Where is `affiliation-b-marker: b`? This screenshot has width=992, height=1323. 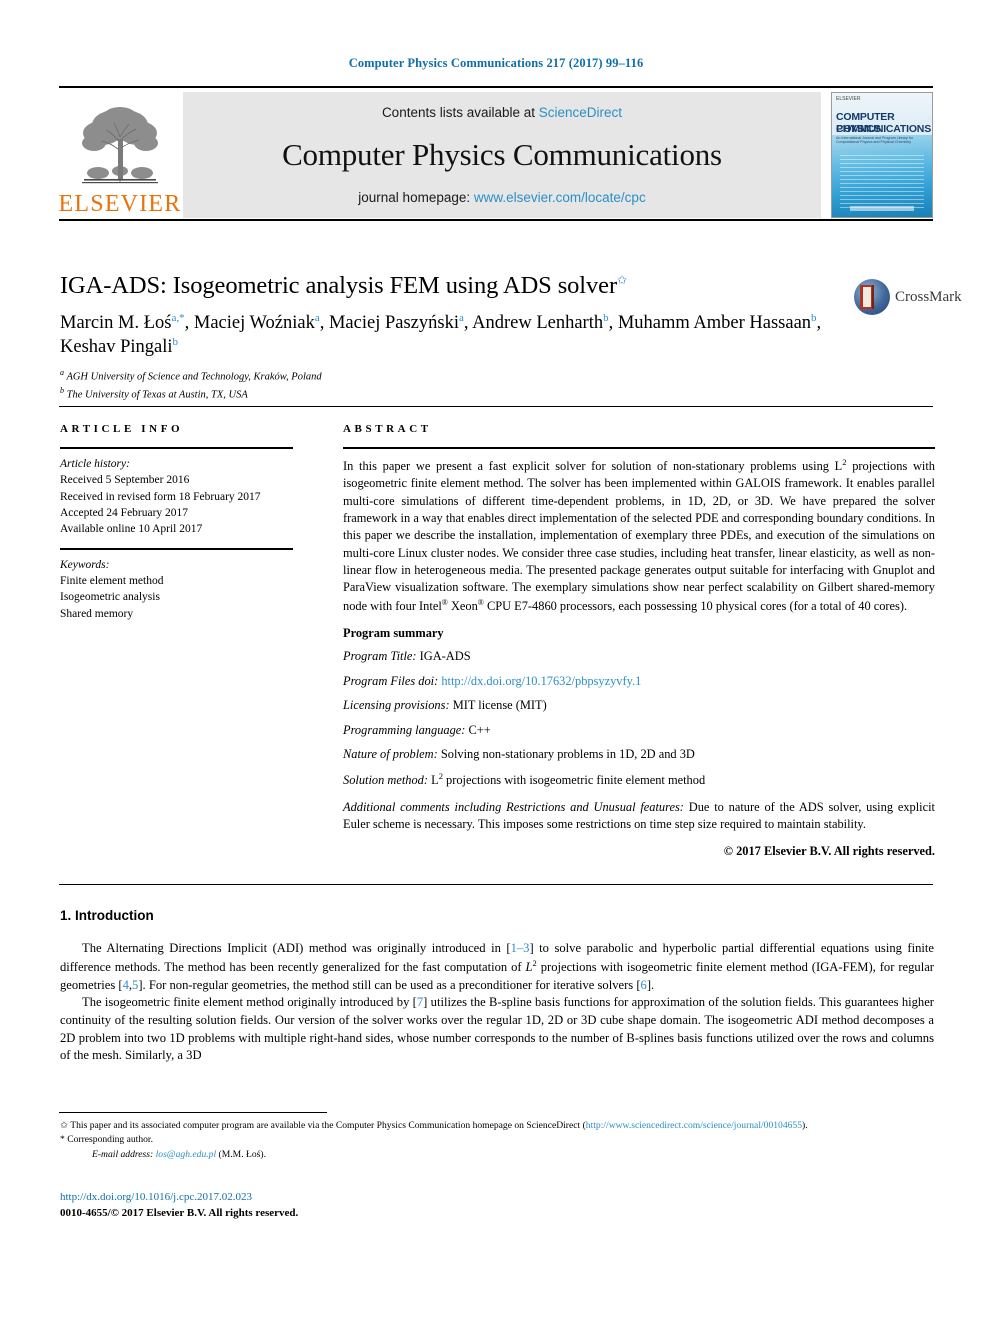 affiliation-b-marker: b is located at coordinates (62, 391).